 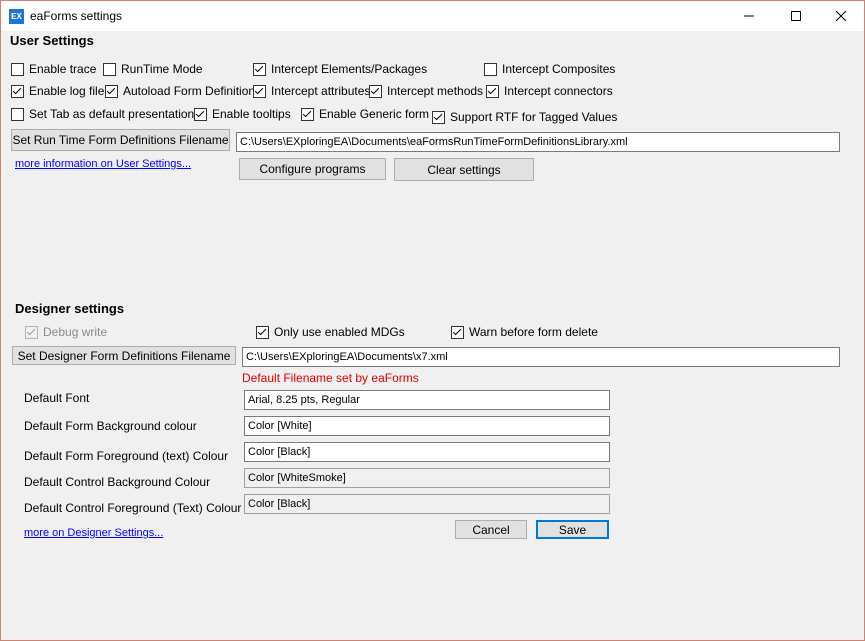 I want to click on configure-programs-button: Configure programs, so click(x=312, y=169).